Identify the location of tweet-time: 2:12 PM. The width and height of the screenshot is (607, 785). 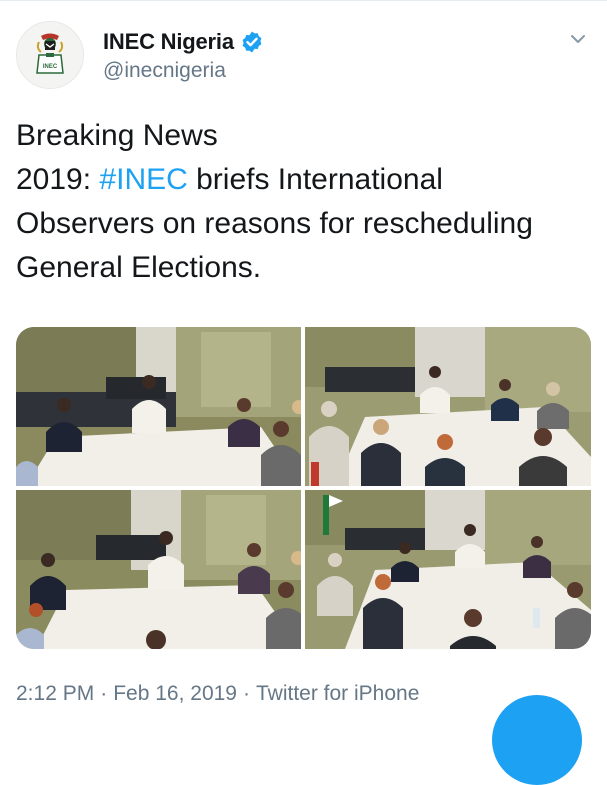
(55, 693).